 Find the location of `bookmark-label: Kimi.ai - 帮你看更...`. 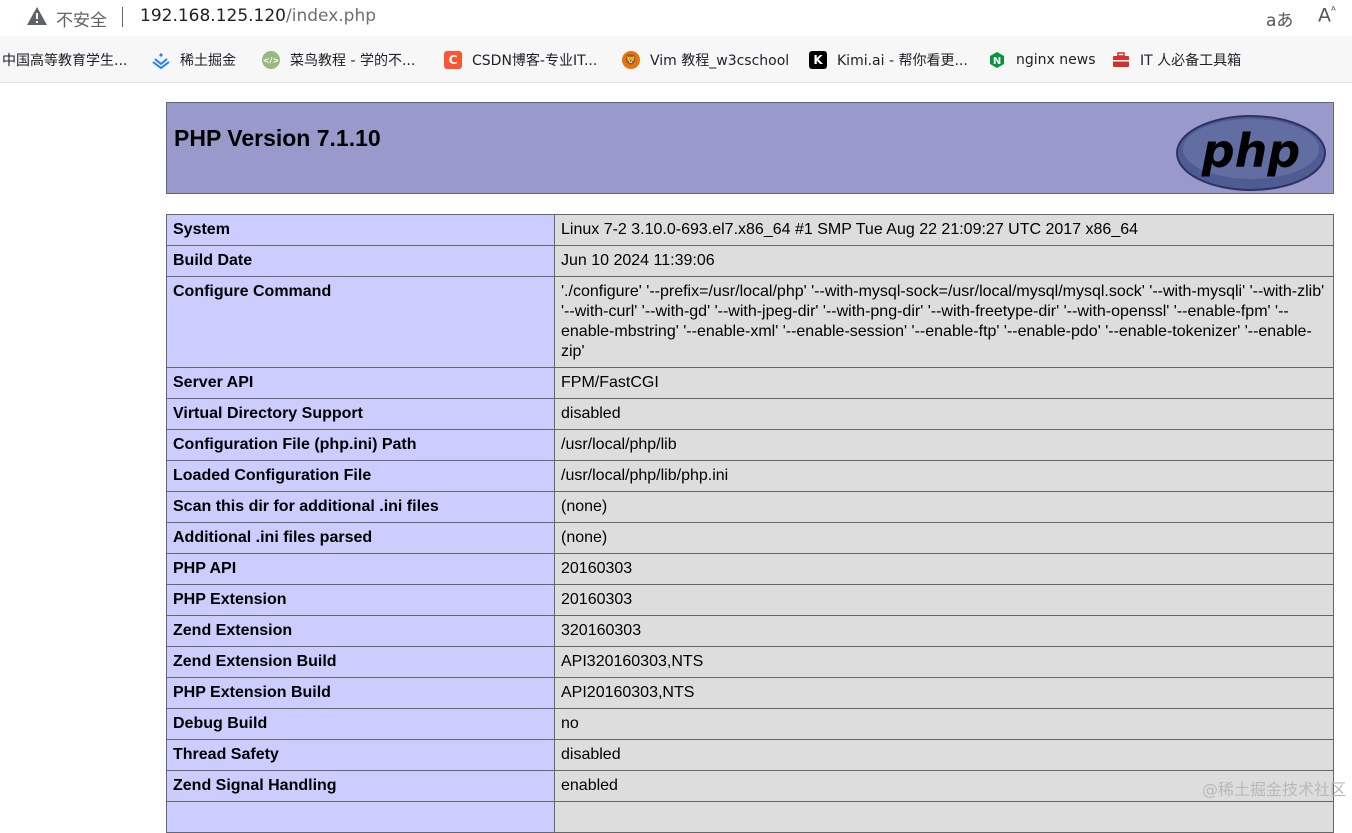

bookmark-label: Kimi.ai - 帮你看更... is located at coordinates (902, 61).